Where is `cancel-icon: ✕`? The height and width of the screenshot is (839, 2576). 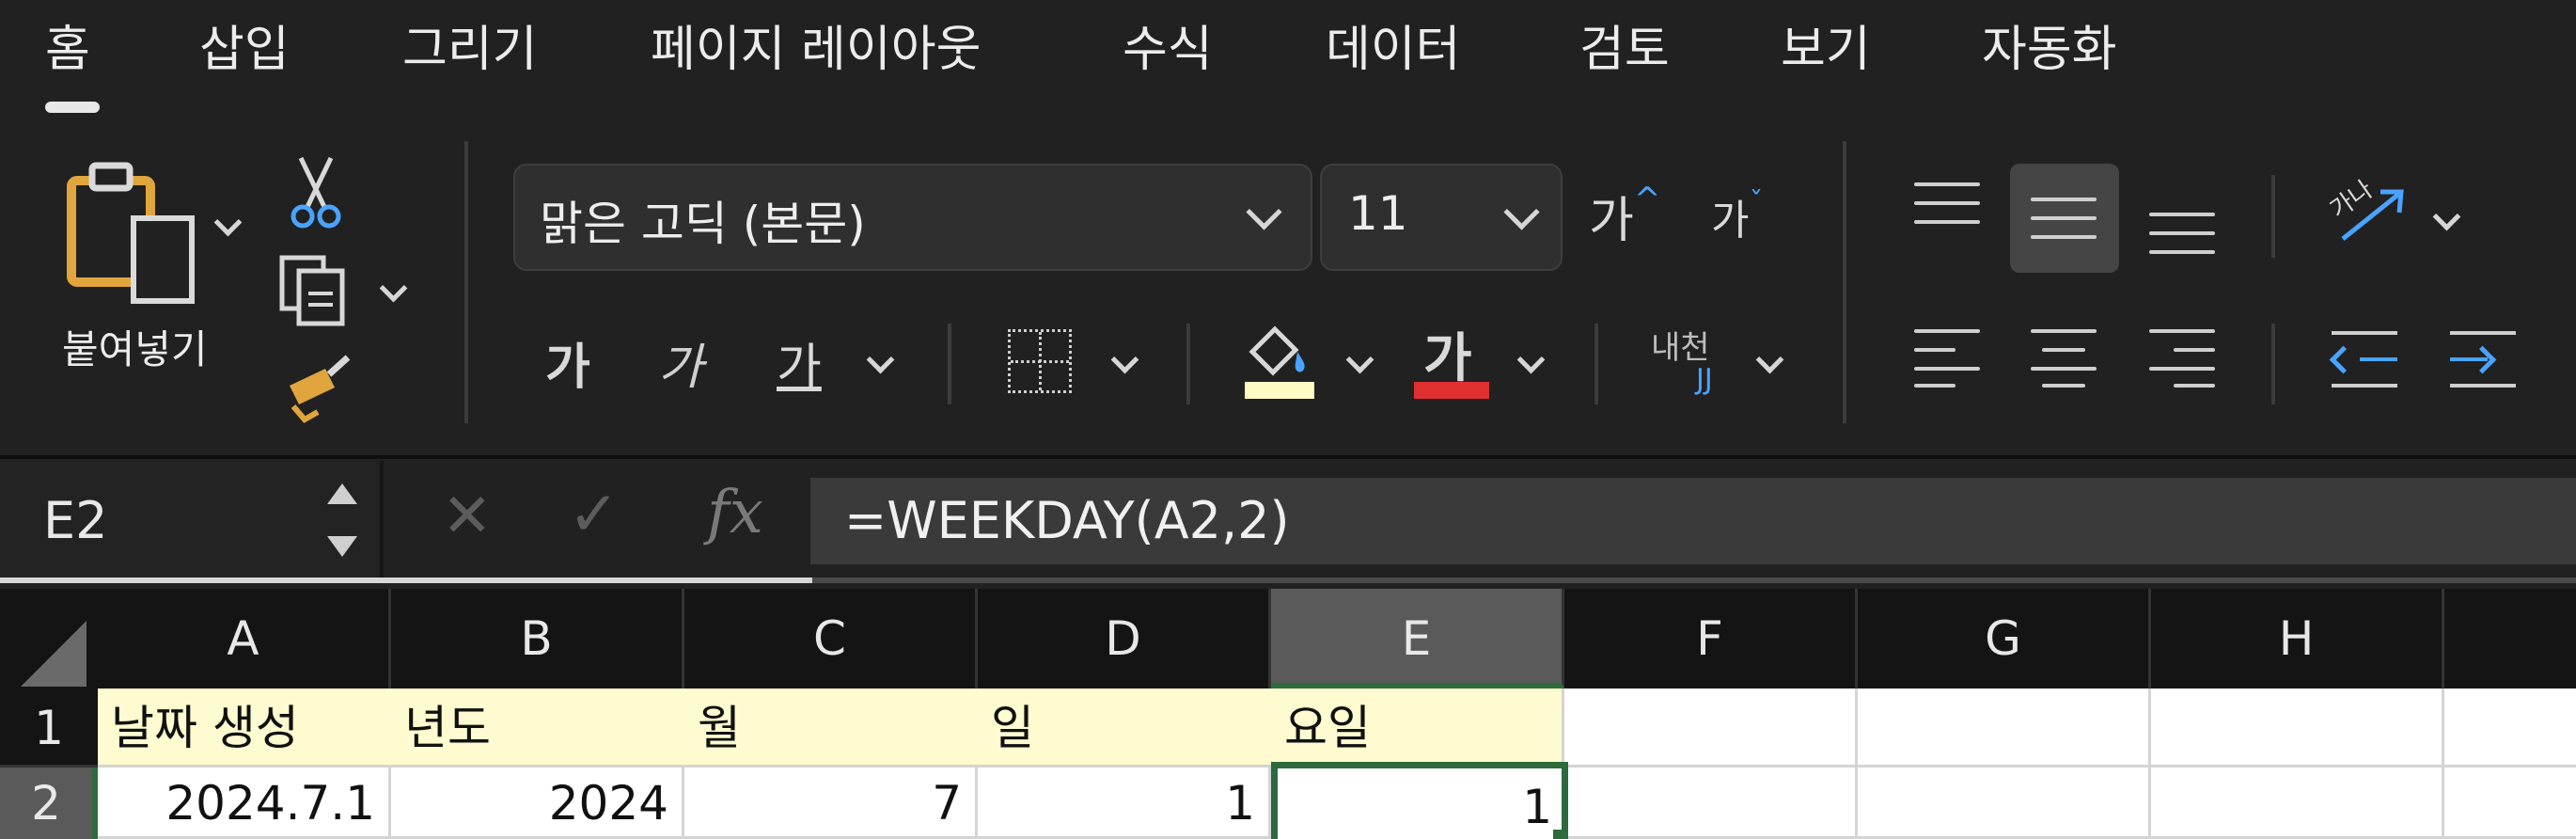
cancel-icon: ✕ is located at coordinates (468, 516).